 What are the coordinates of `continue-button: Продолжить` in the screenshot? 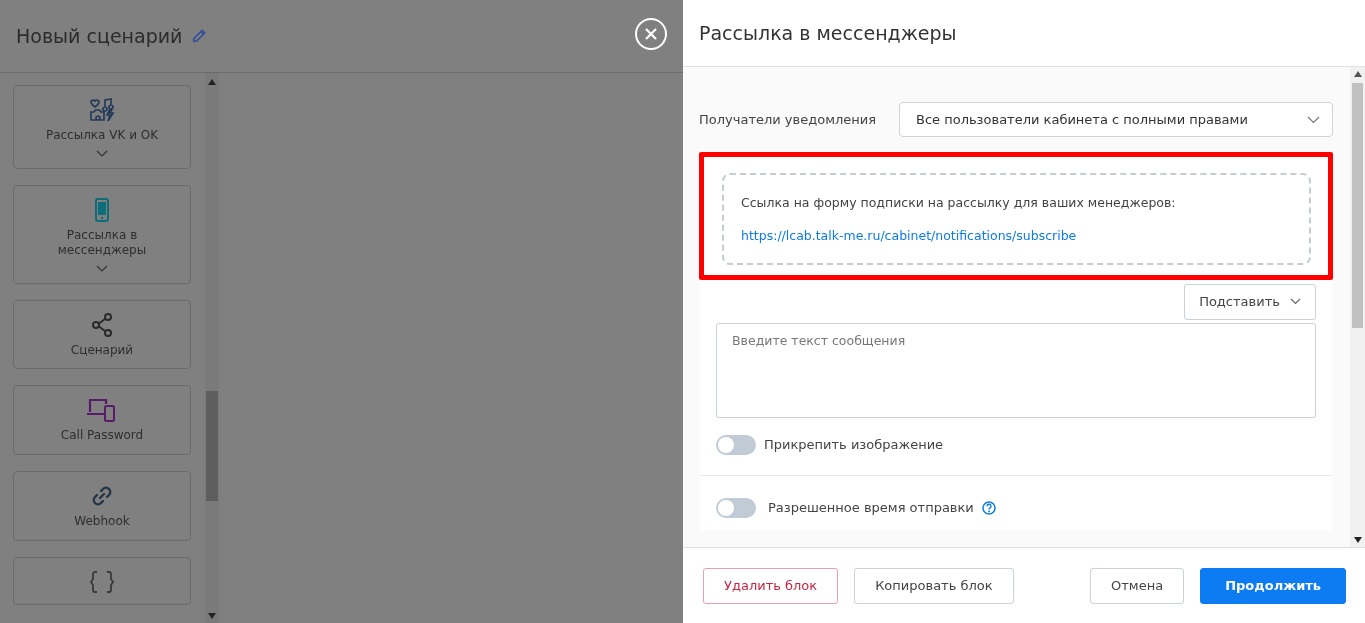 It's located at (1273, 585).